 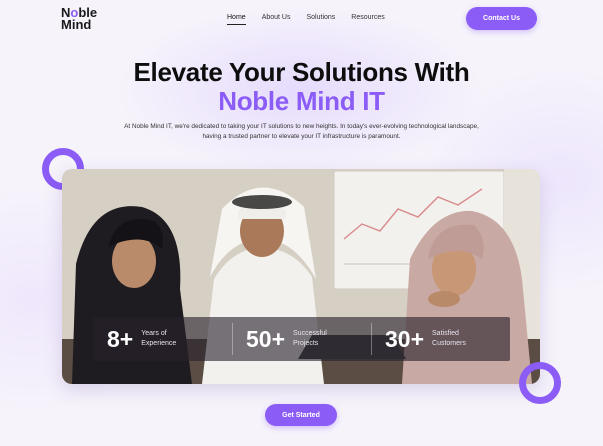 What do you see at coordinates (449, 338) in the screenshot?
I see `stat-label: Satisfied Customers` at bounding box center [449, 338].